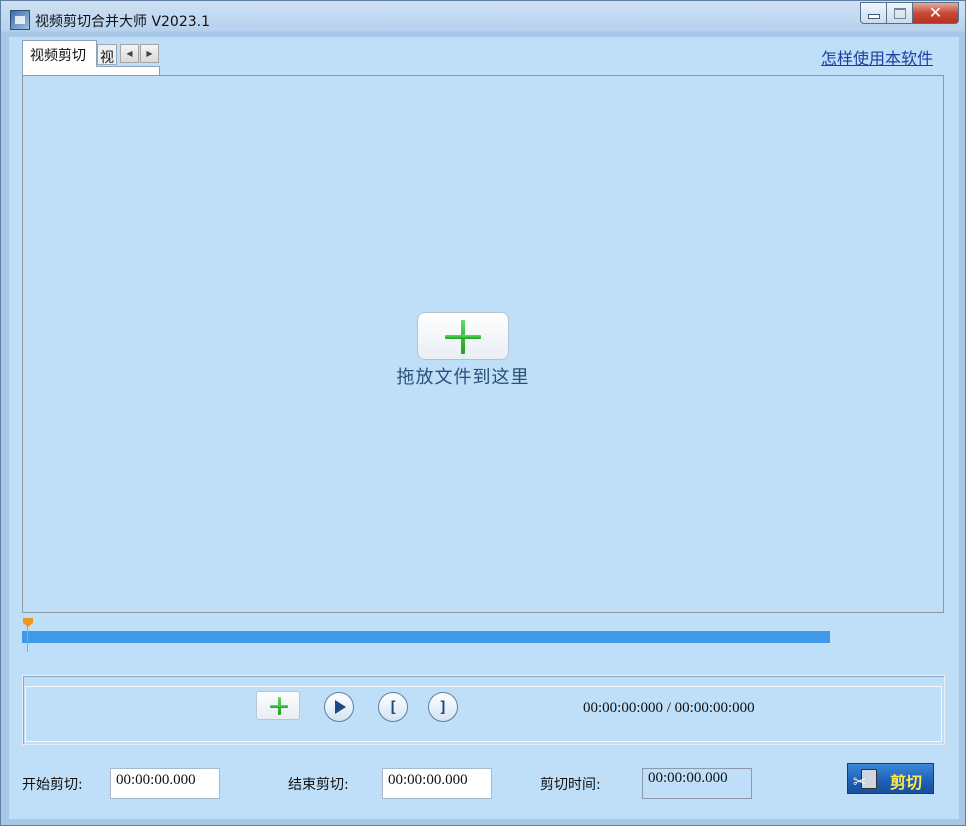 Image resolution: width=966 pixels, height=826 pixels. What do you see at coordinates (107, 54) in the screenshot?
I see `tab-video-merge: 视` at bounding box center [107, 54].